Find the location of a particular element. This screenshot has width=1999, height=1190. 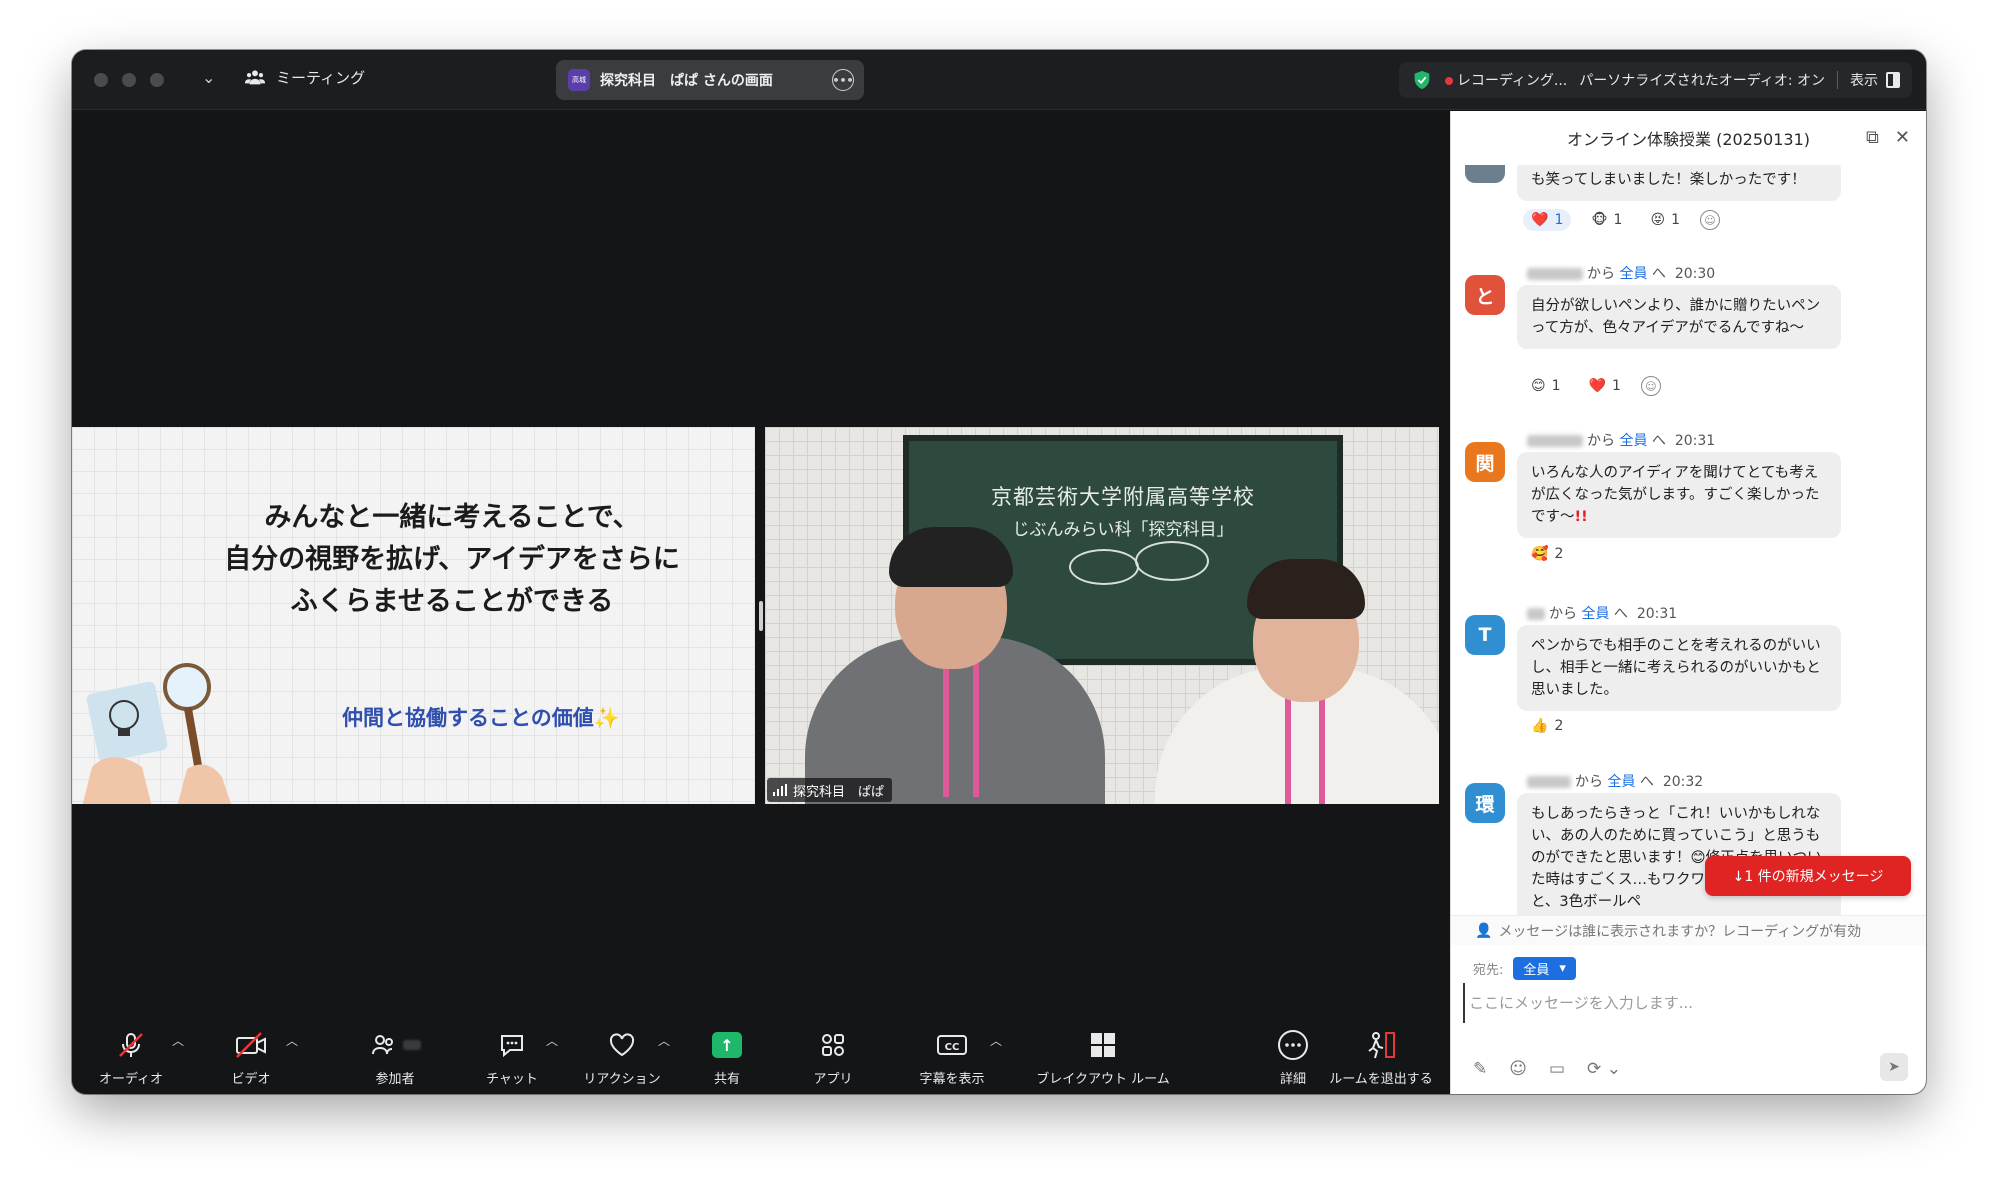

message-time: 20:31 is located at coordinates (1695, 441).